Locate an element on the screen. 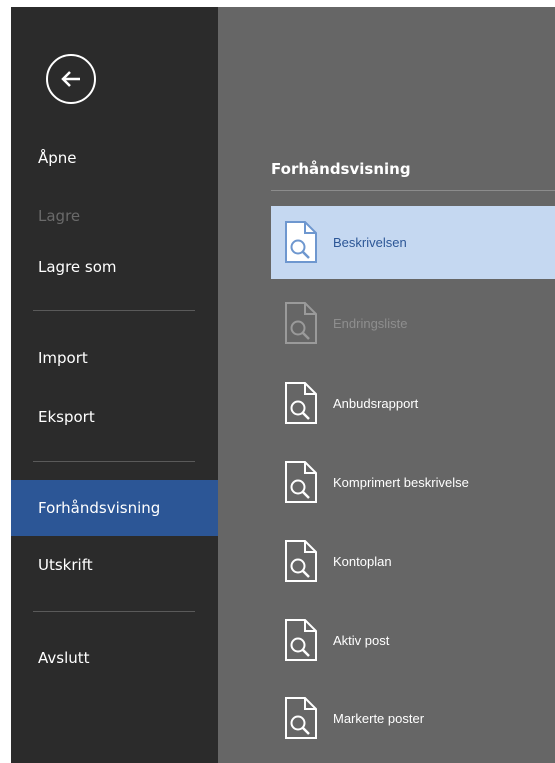 The image size is (555, 763). preview-item-anbudsrapport: Anbudsrapport is located at coordinates (413, 403).